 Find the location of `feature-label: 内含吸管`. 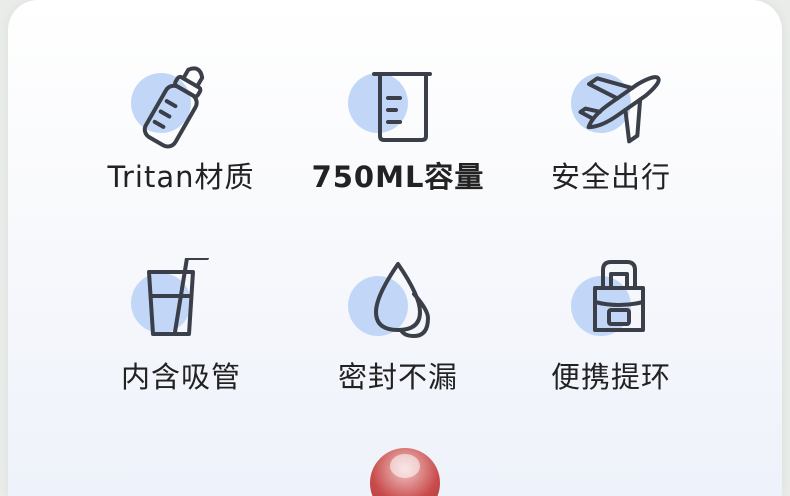

feature-label: 内含吸管 is located at coordinates (180, 377).